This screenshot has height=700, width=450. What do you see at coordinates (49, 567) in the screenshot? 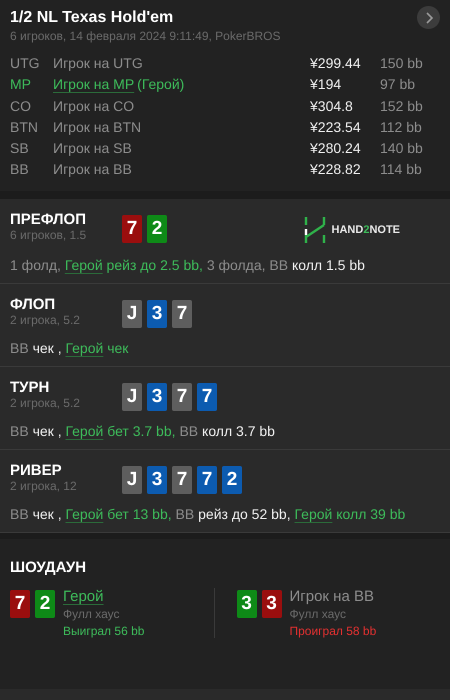
I see `showdown-title: ШОУДАУН` at bounding box center [49, 567].